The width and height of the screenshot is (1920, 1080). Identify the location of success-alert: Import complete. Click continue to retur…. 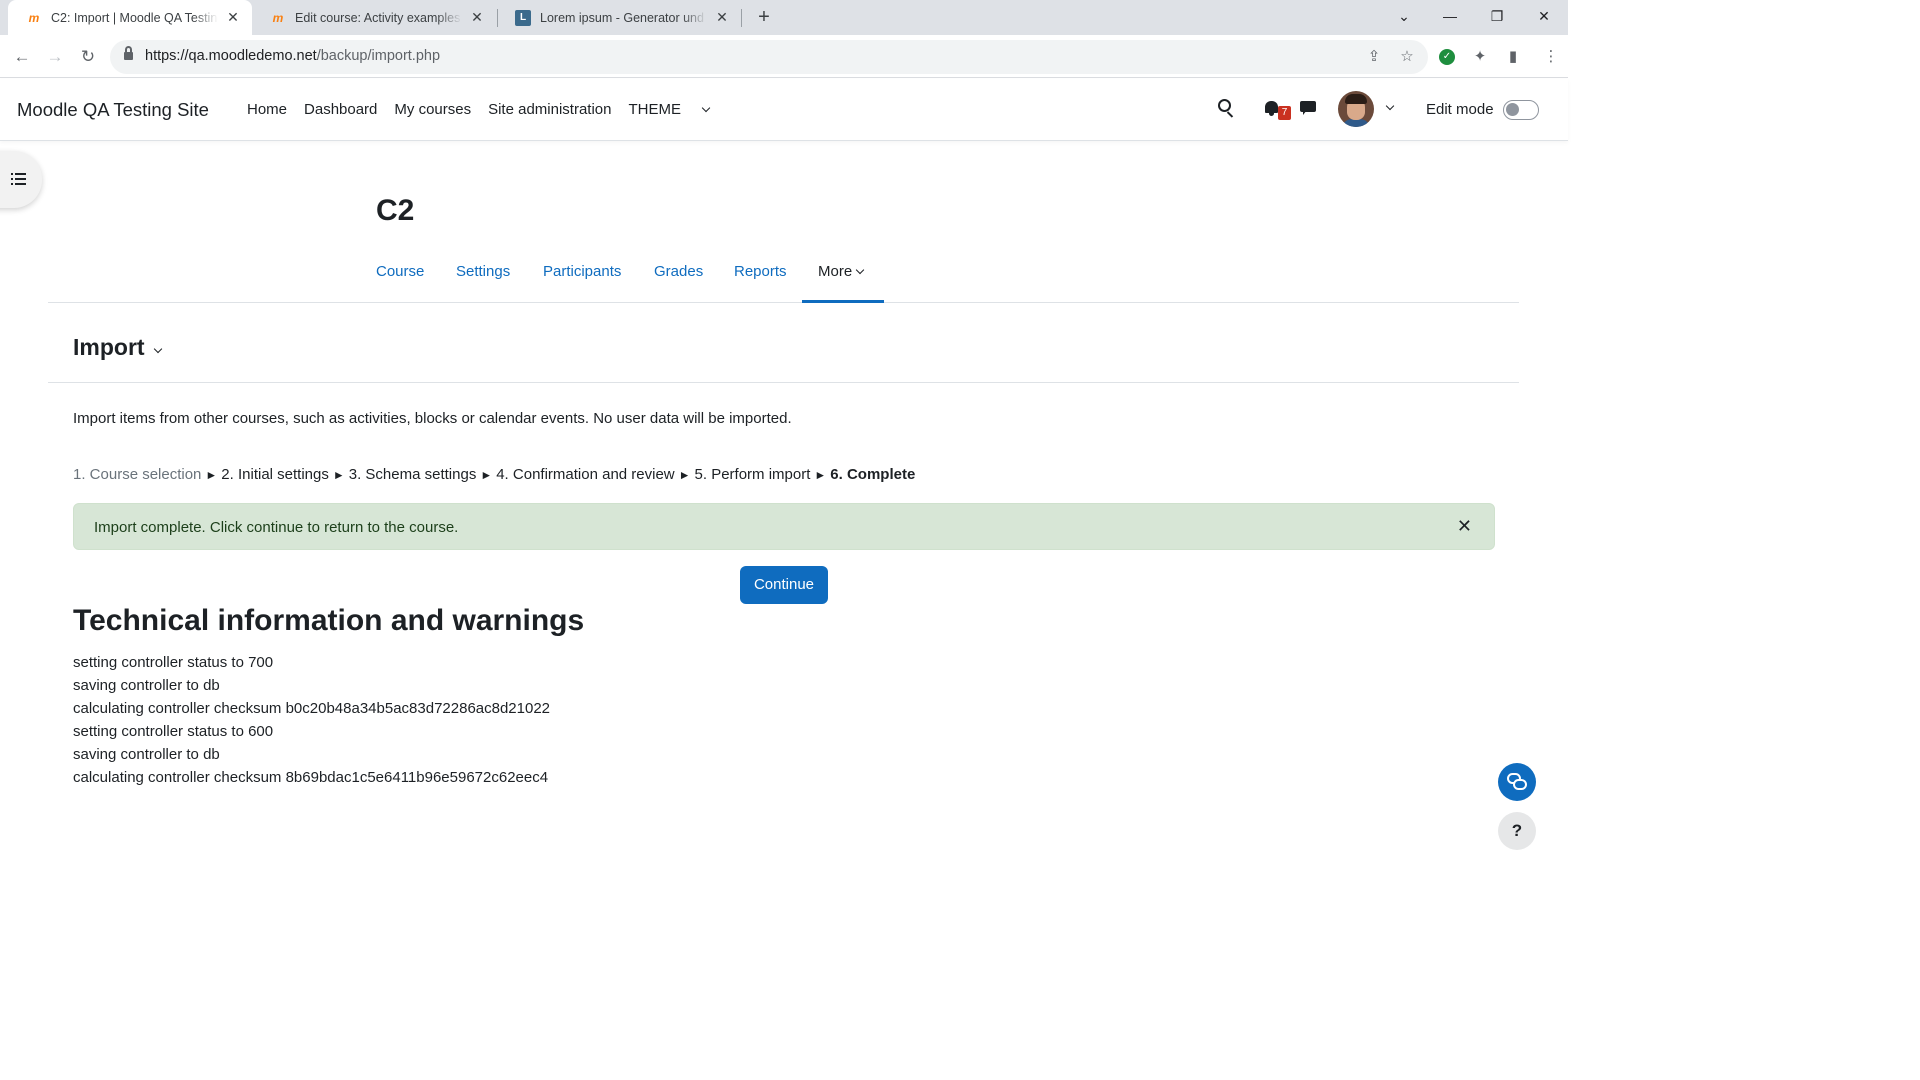
(784, 526).